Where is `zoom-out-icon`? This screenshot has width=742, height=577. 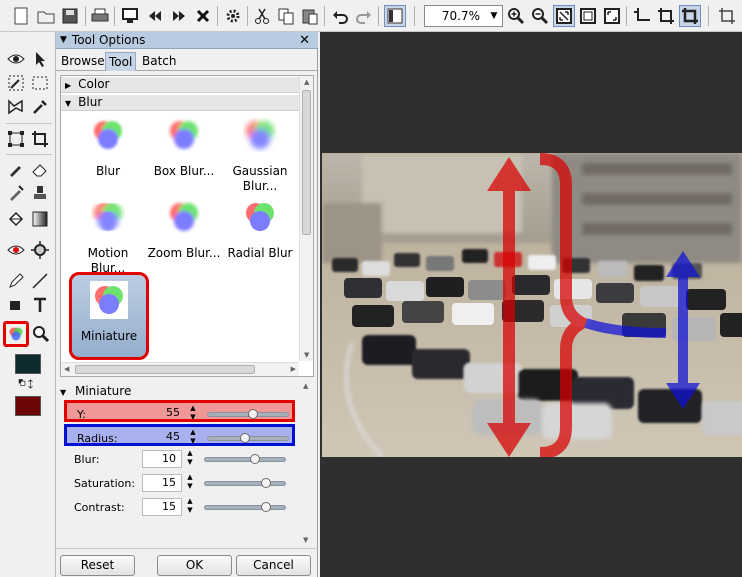 zoom-out-icon is located at coordinates (540, 16).